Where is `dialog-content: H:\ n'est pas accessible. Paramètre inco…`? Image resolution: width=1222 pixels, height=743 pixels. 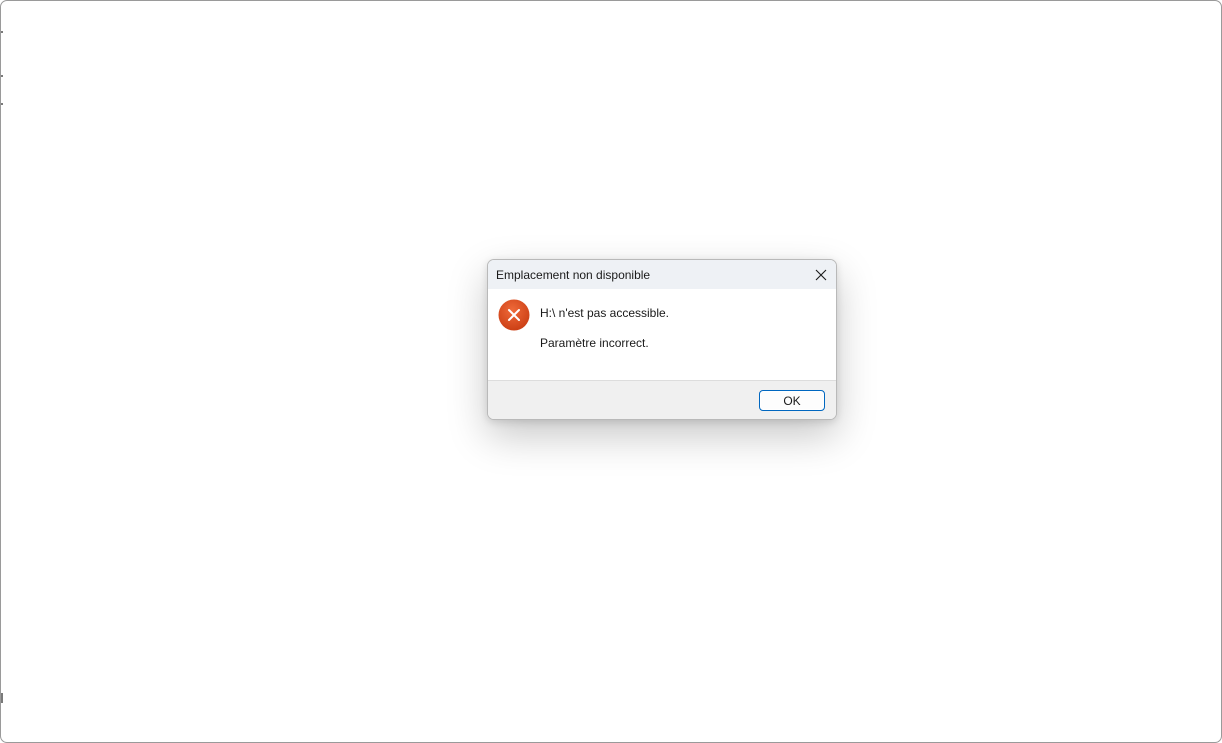 dialog-content: H:\ n'est pas accessible. Paramètre inco… is located at coordinates (662, 334).